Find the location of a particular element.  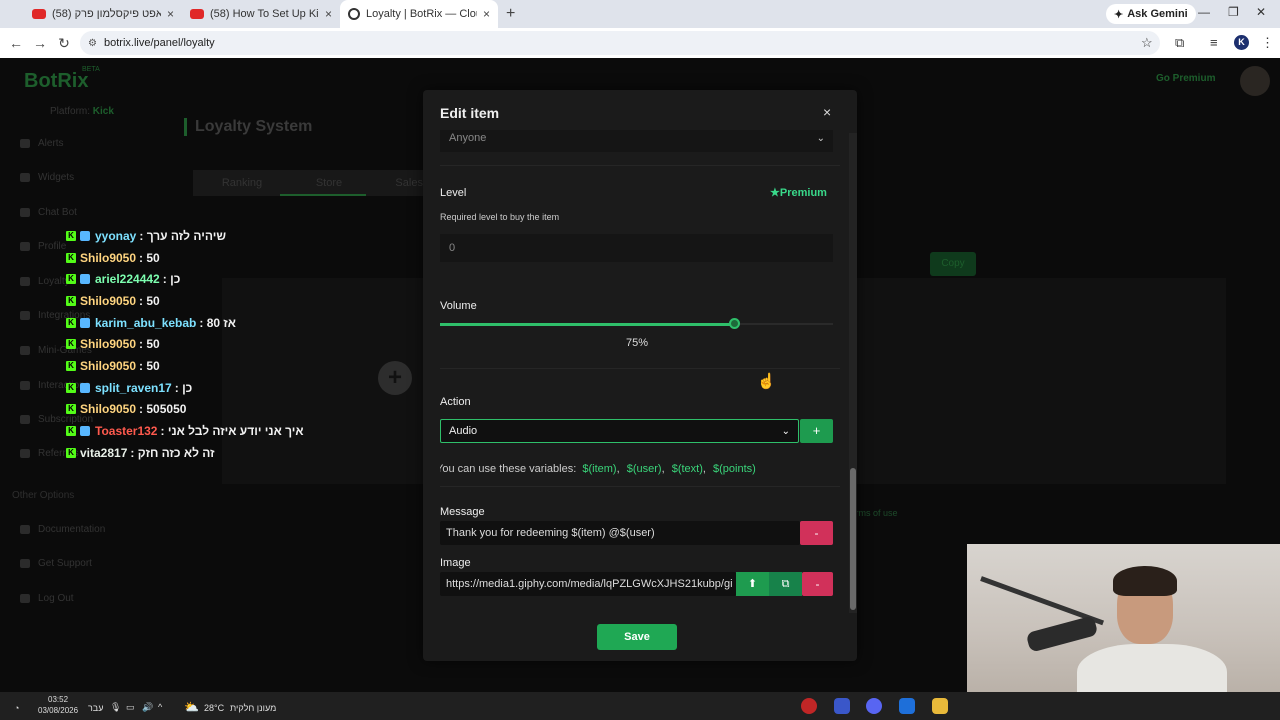

variable-points: $(points) is located at coordinates (734, 469).